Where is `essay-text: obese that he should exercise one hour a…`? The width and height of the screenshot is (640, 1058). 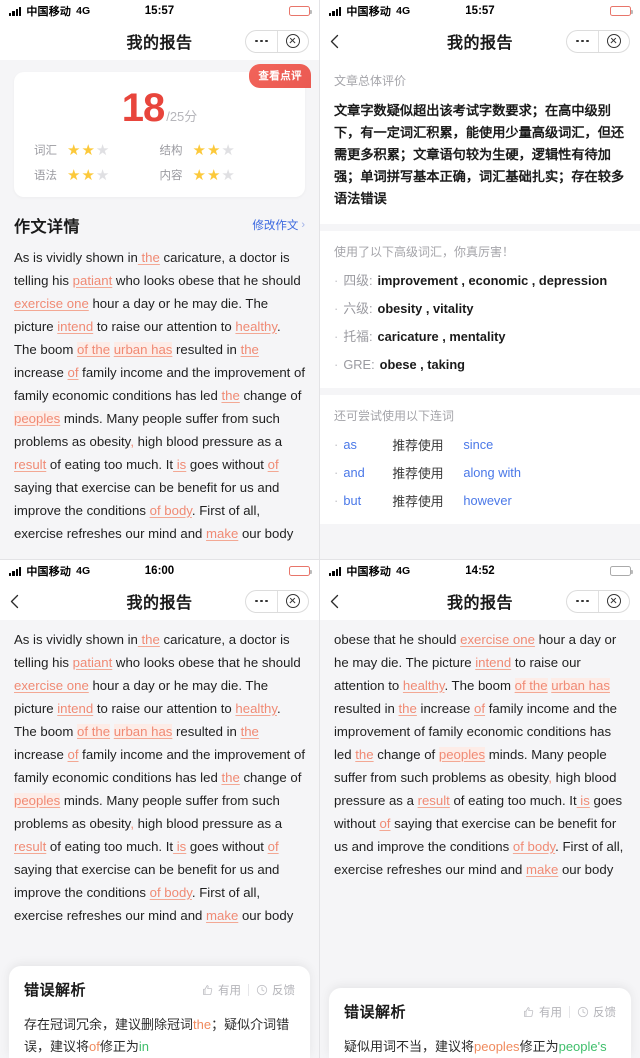
essay-text: obese that he should exercise one hour a… is located at coordinates (480, 750).